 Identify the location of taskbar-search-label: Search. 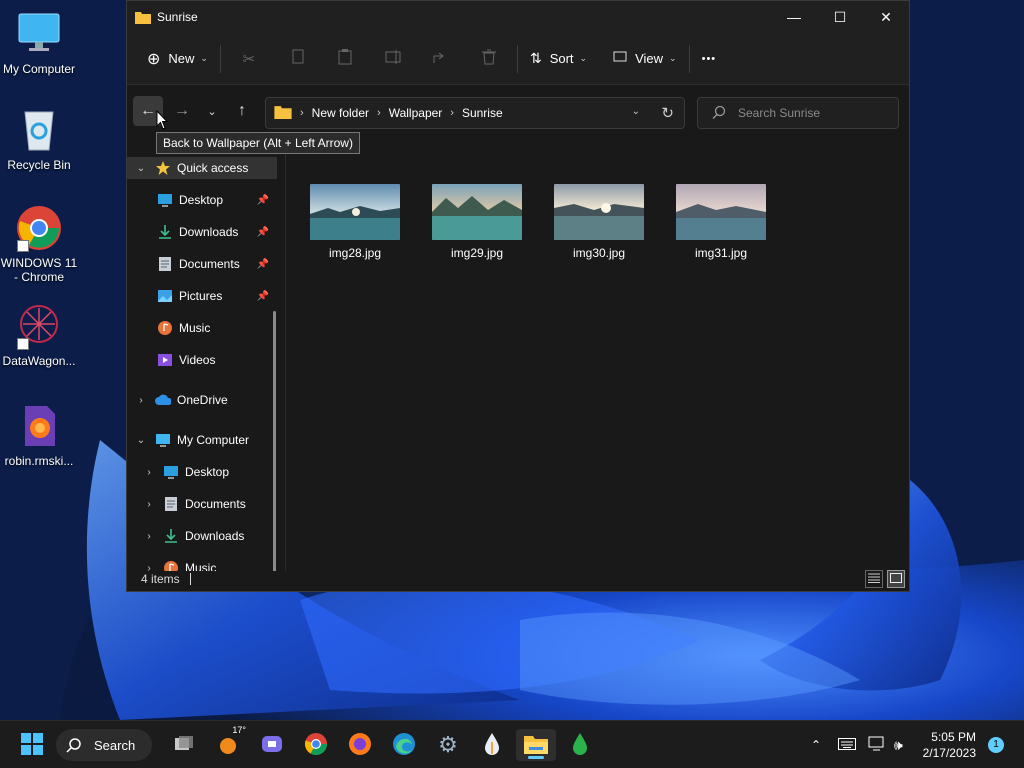
(115, 745).